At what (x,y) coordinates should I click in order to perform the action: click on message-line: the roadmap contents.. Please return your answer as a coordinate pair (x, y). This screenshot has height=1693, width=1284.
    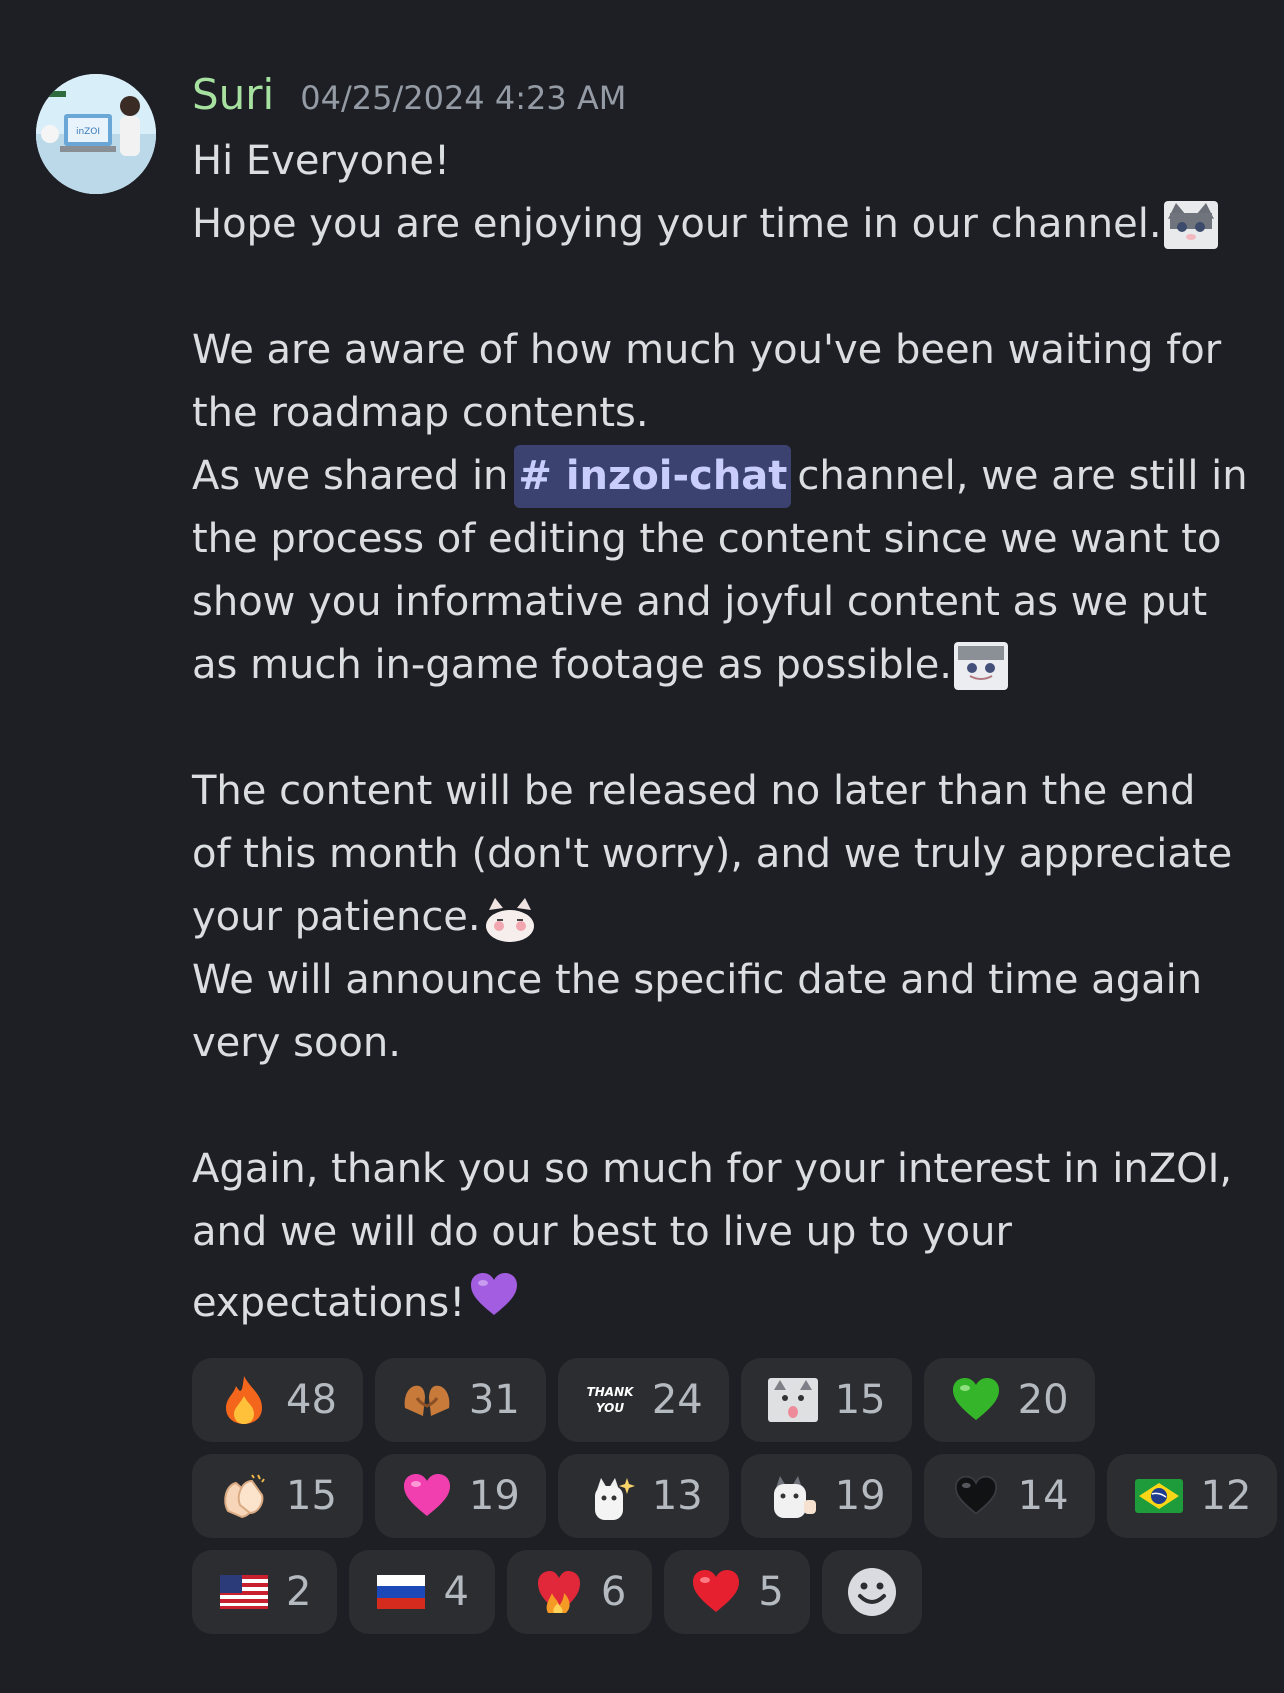
    Looking at the image, I should click on (732, 413).